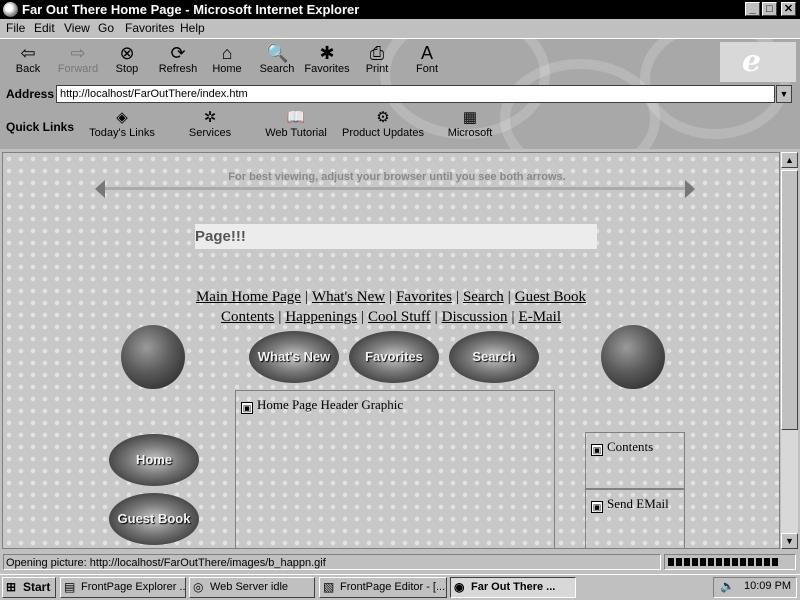 The height and width of the screenshot is (600, 800). I want to click on link-discussion: Discussion, so click(475, 317).